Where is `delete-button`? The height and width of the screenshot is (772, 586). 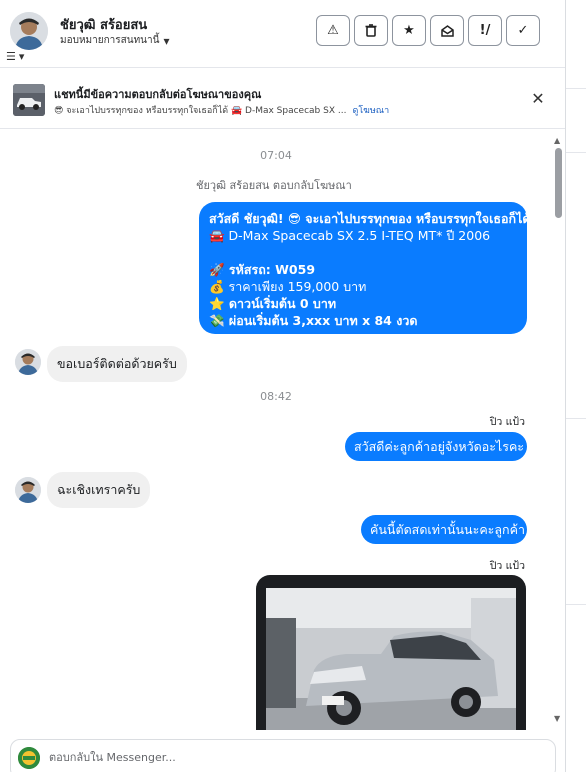
delete-button is located at coordinates (371, 30).